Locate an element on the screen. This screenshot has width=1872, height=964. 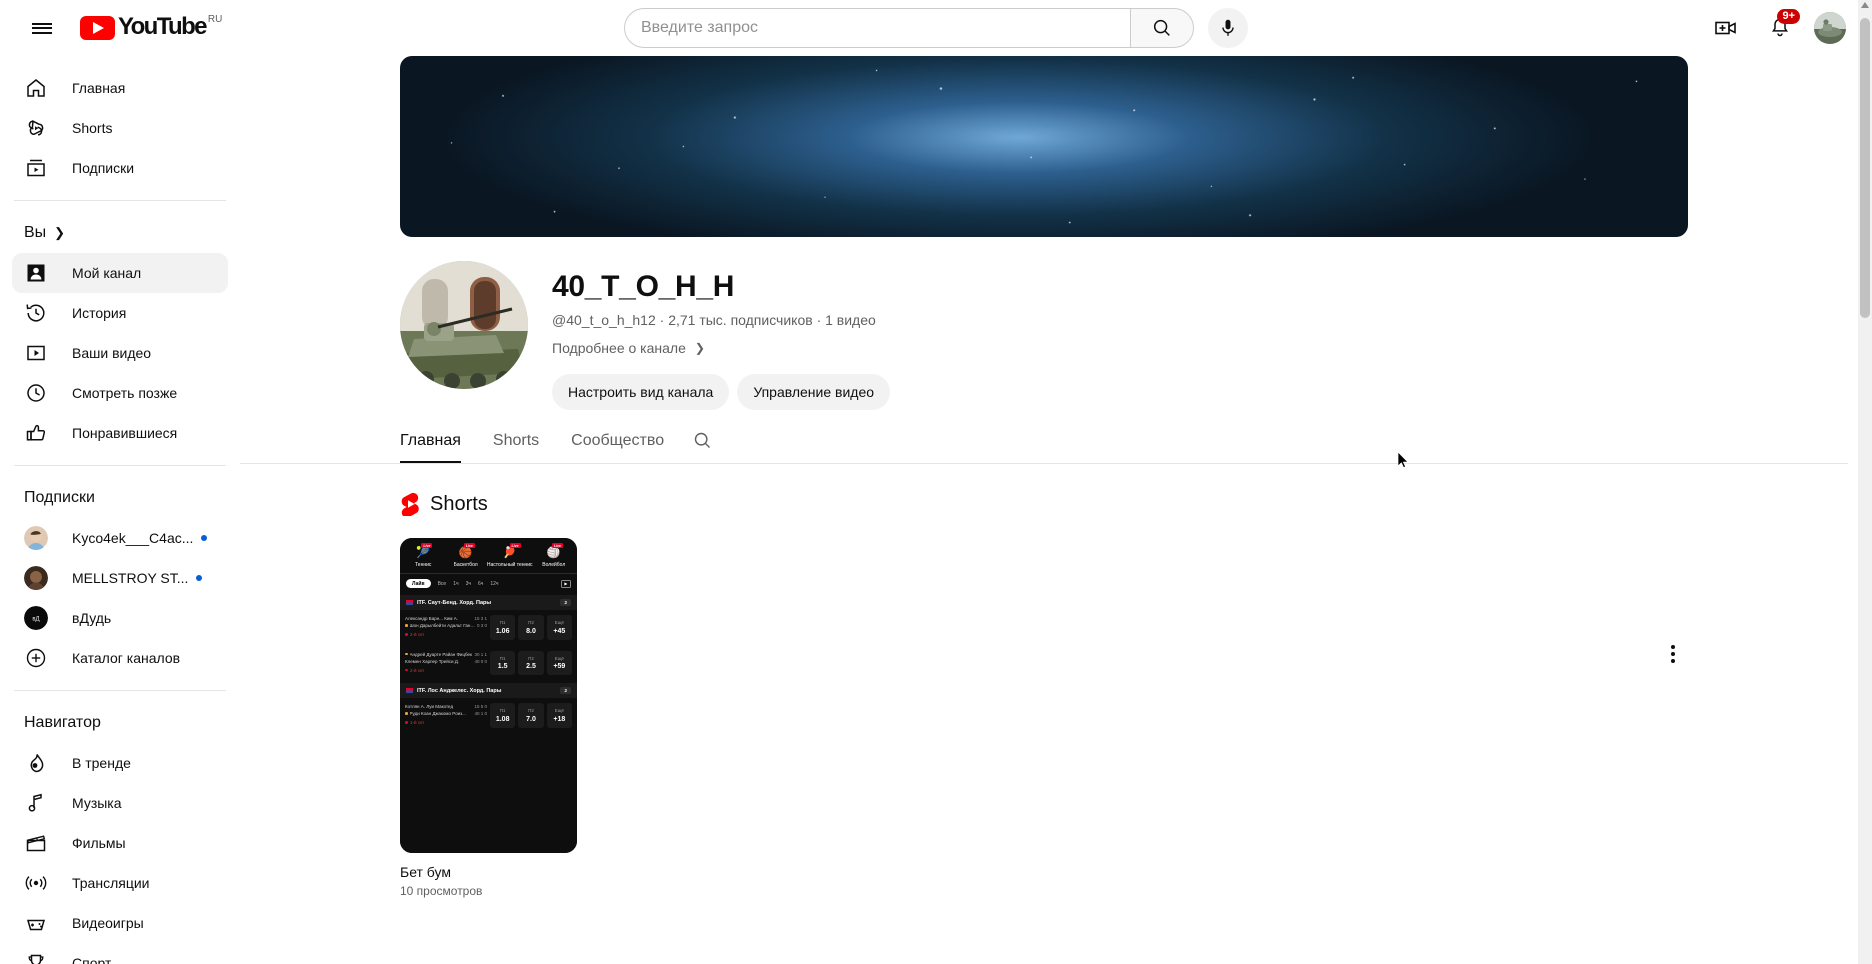
tab-shorts: Shorts is located at coordinates (516, 447).